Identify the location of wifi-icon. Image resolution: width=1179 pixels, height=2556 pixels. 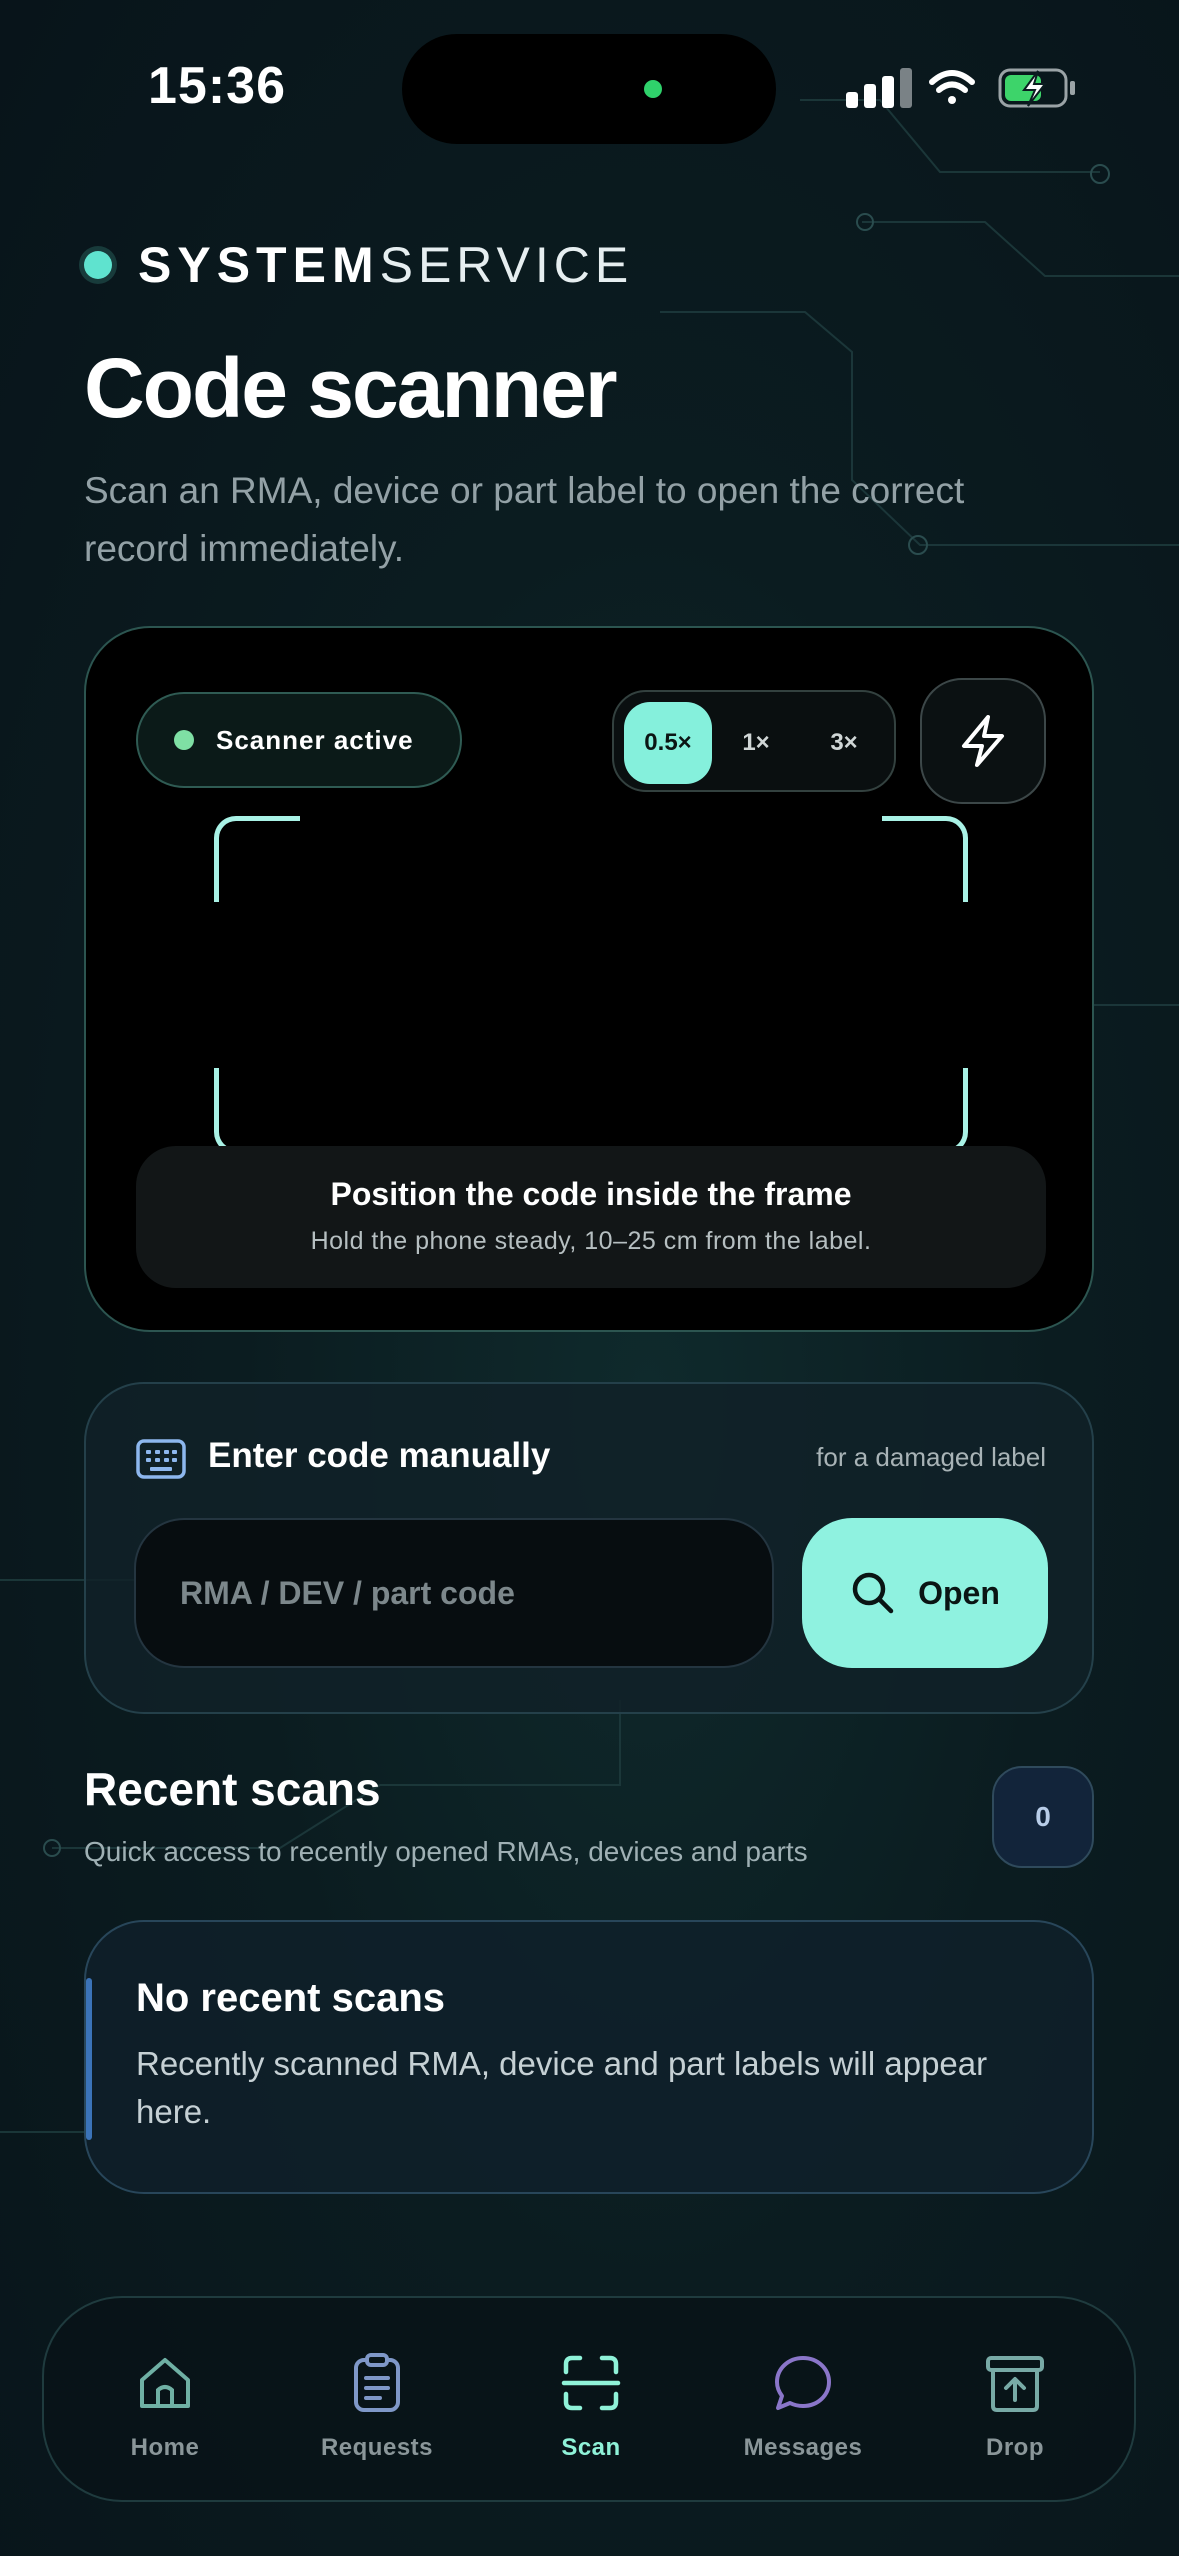
(952, 87).